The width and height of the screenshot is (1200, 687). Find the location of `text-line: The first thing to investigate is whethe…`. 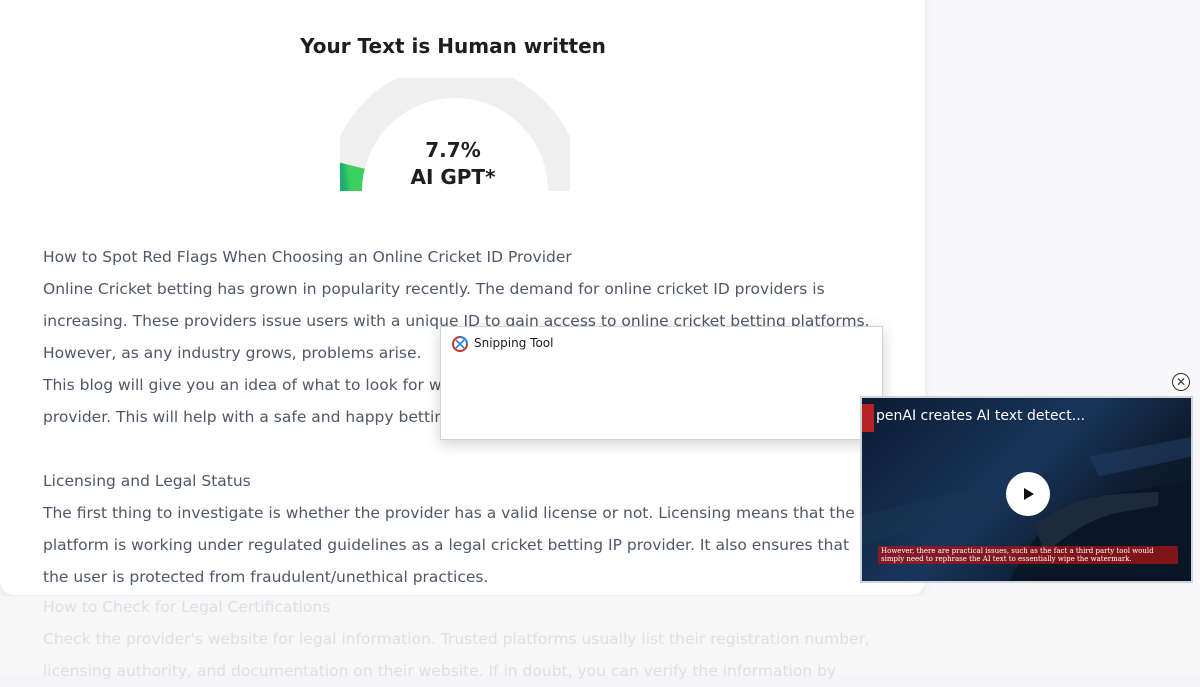

text-line: The first thing to investigate is whethe… is located at coordinates (449, 513).